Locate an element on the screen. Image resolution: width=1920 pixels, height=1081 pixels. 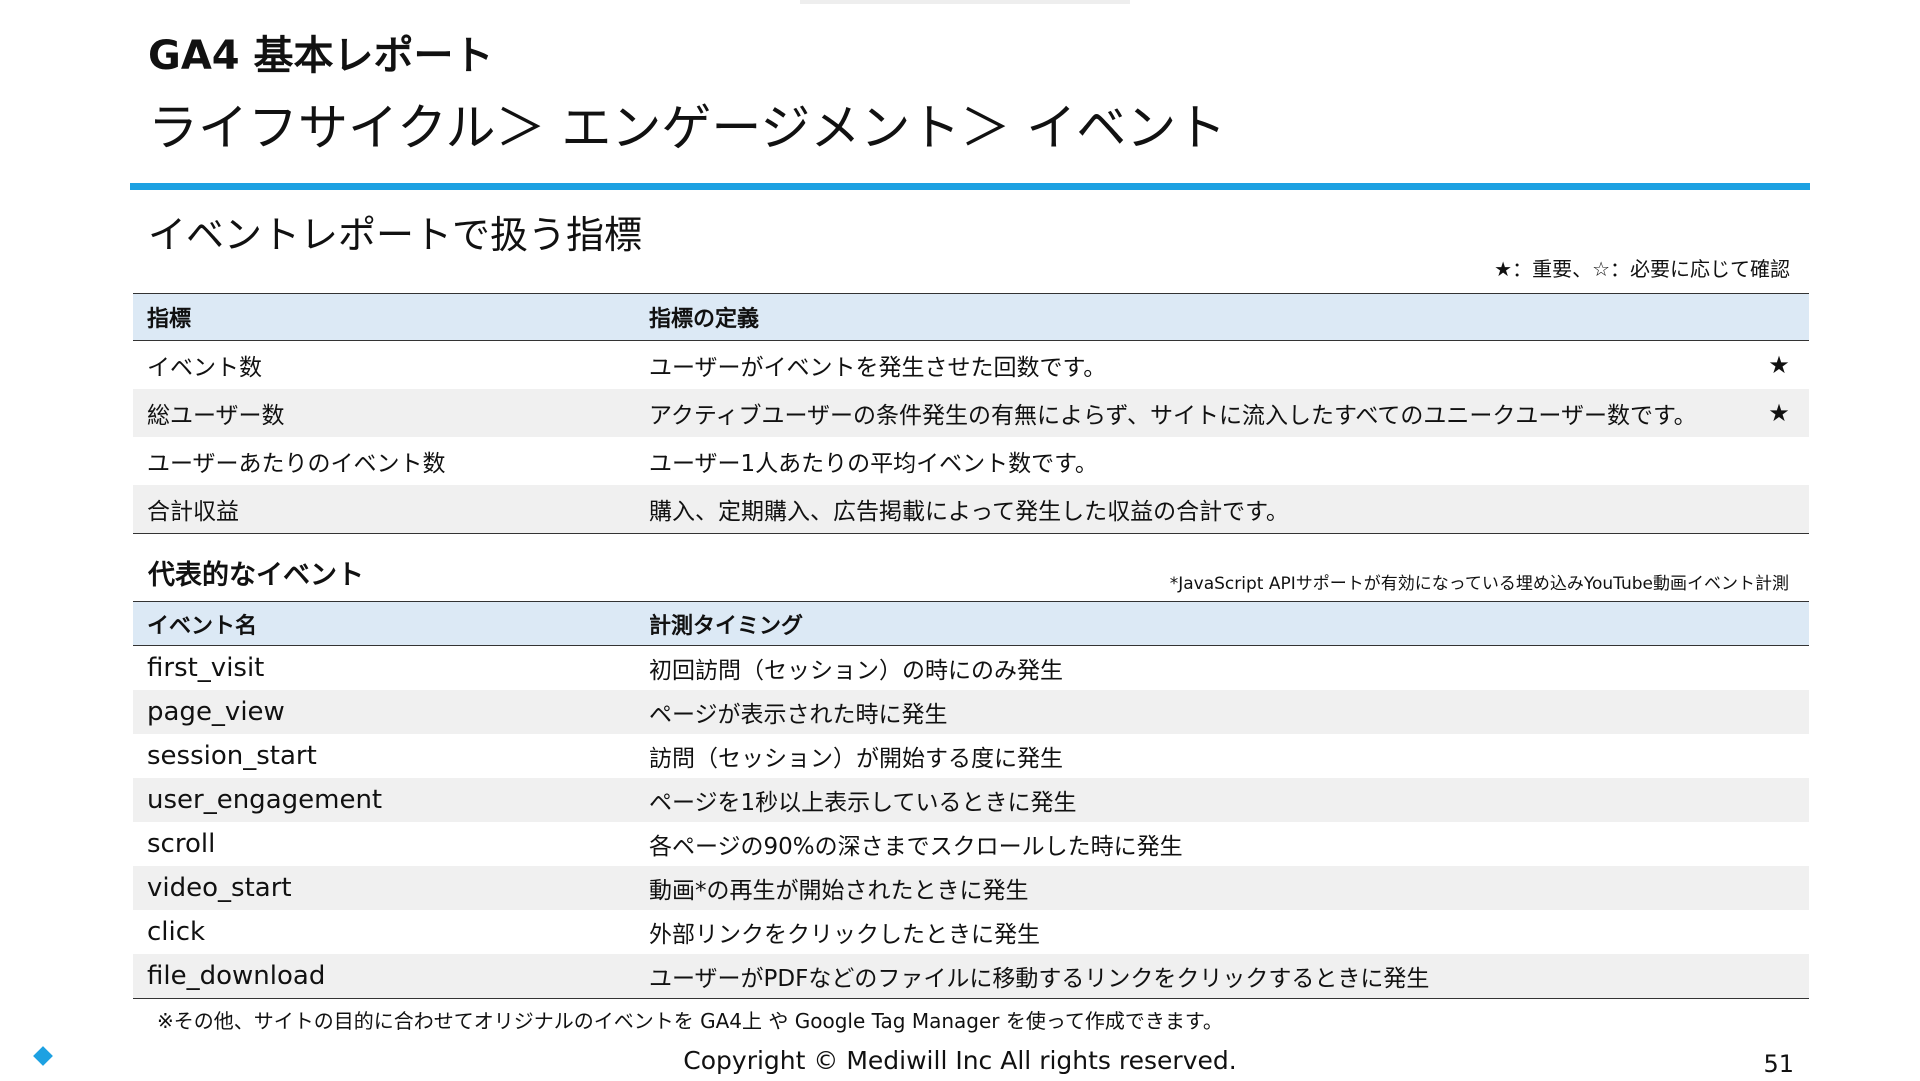
metric-column-header: 指標 is located at coordinates (384, 317).